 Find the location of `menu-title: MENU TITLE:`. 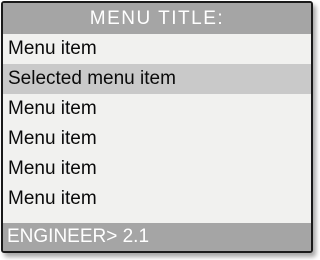

menu-title: MENU TITLE: is located at coordinates (157, 18).